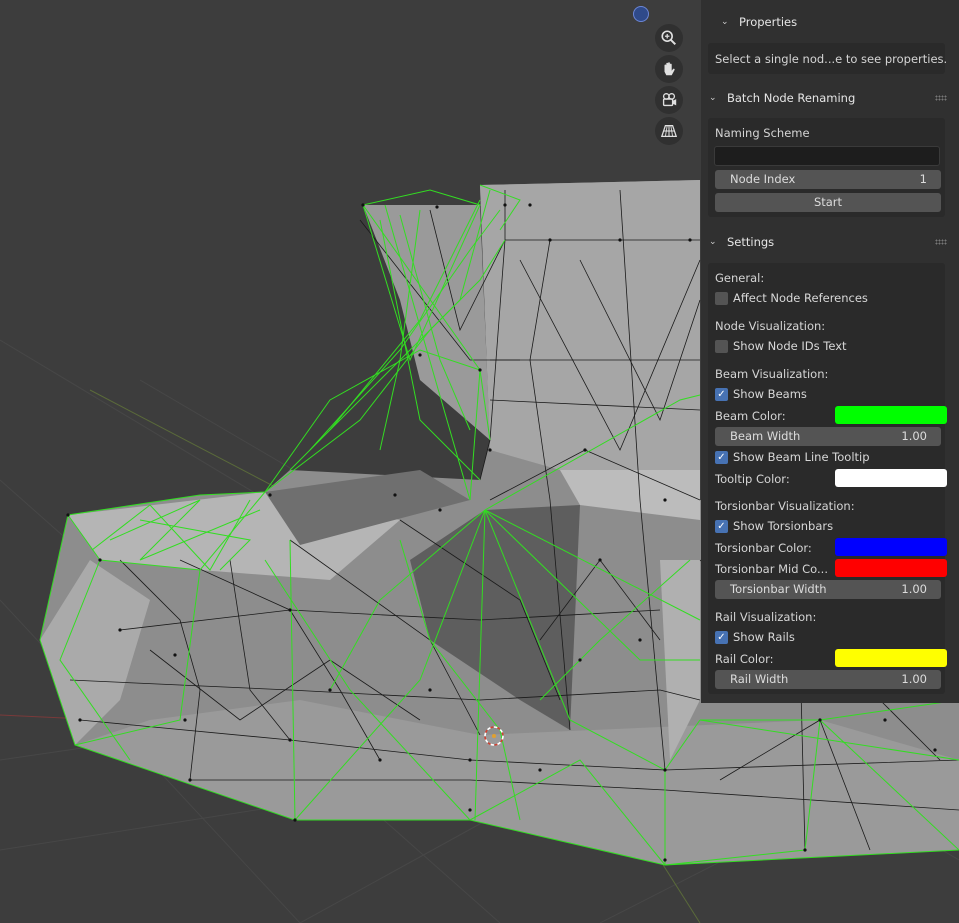  Describe the element at coordinates (828, 589) in the screenshot. I see `torsion-width-field: Torsionbar Width 1.00` at that location.